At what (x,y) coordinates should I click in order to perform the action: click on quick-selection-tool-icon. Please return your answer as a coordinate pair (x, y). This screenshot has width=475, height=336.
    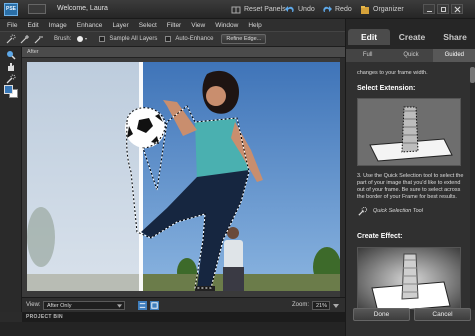
    Looking at the image, I should click on (11, 39).